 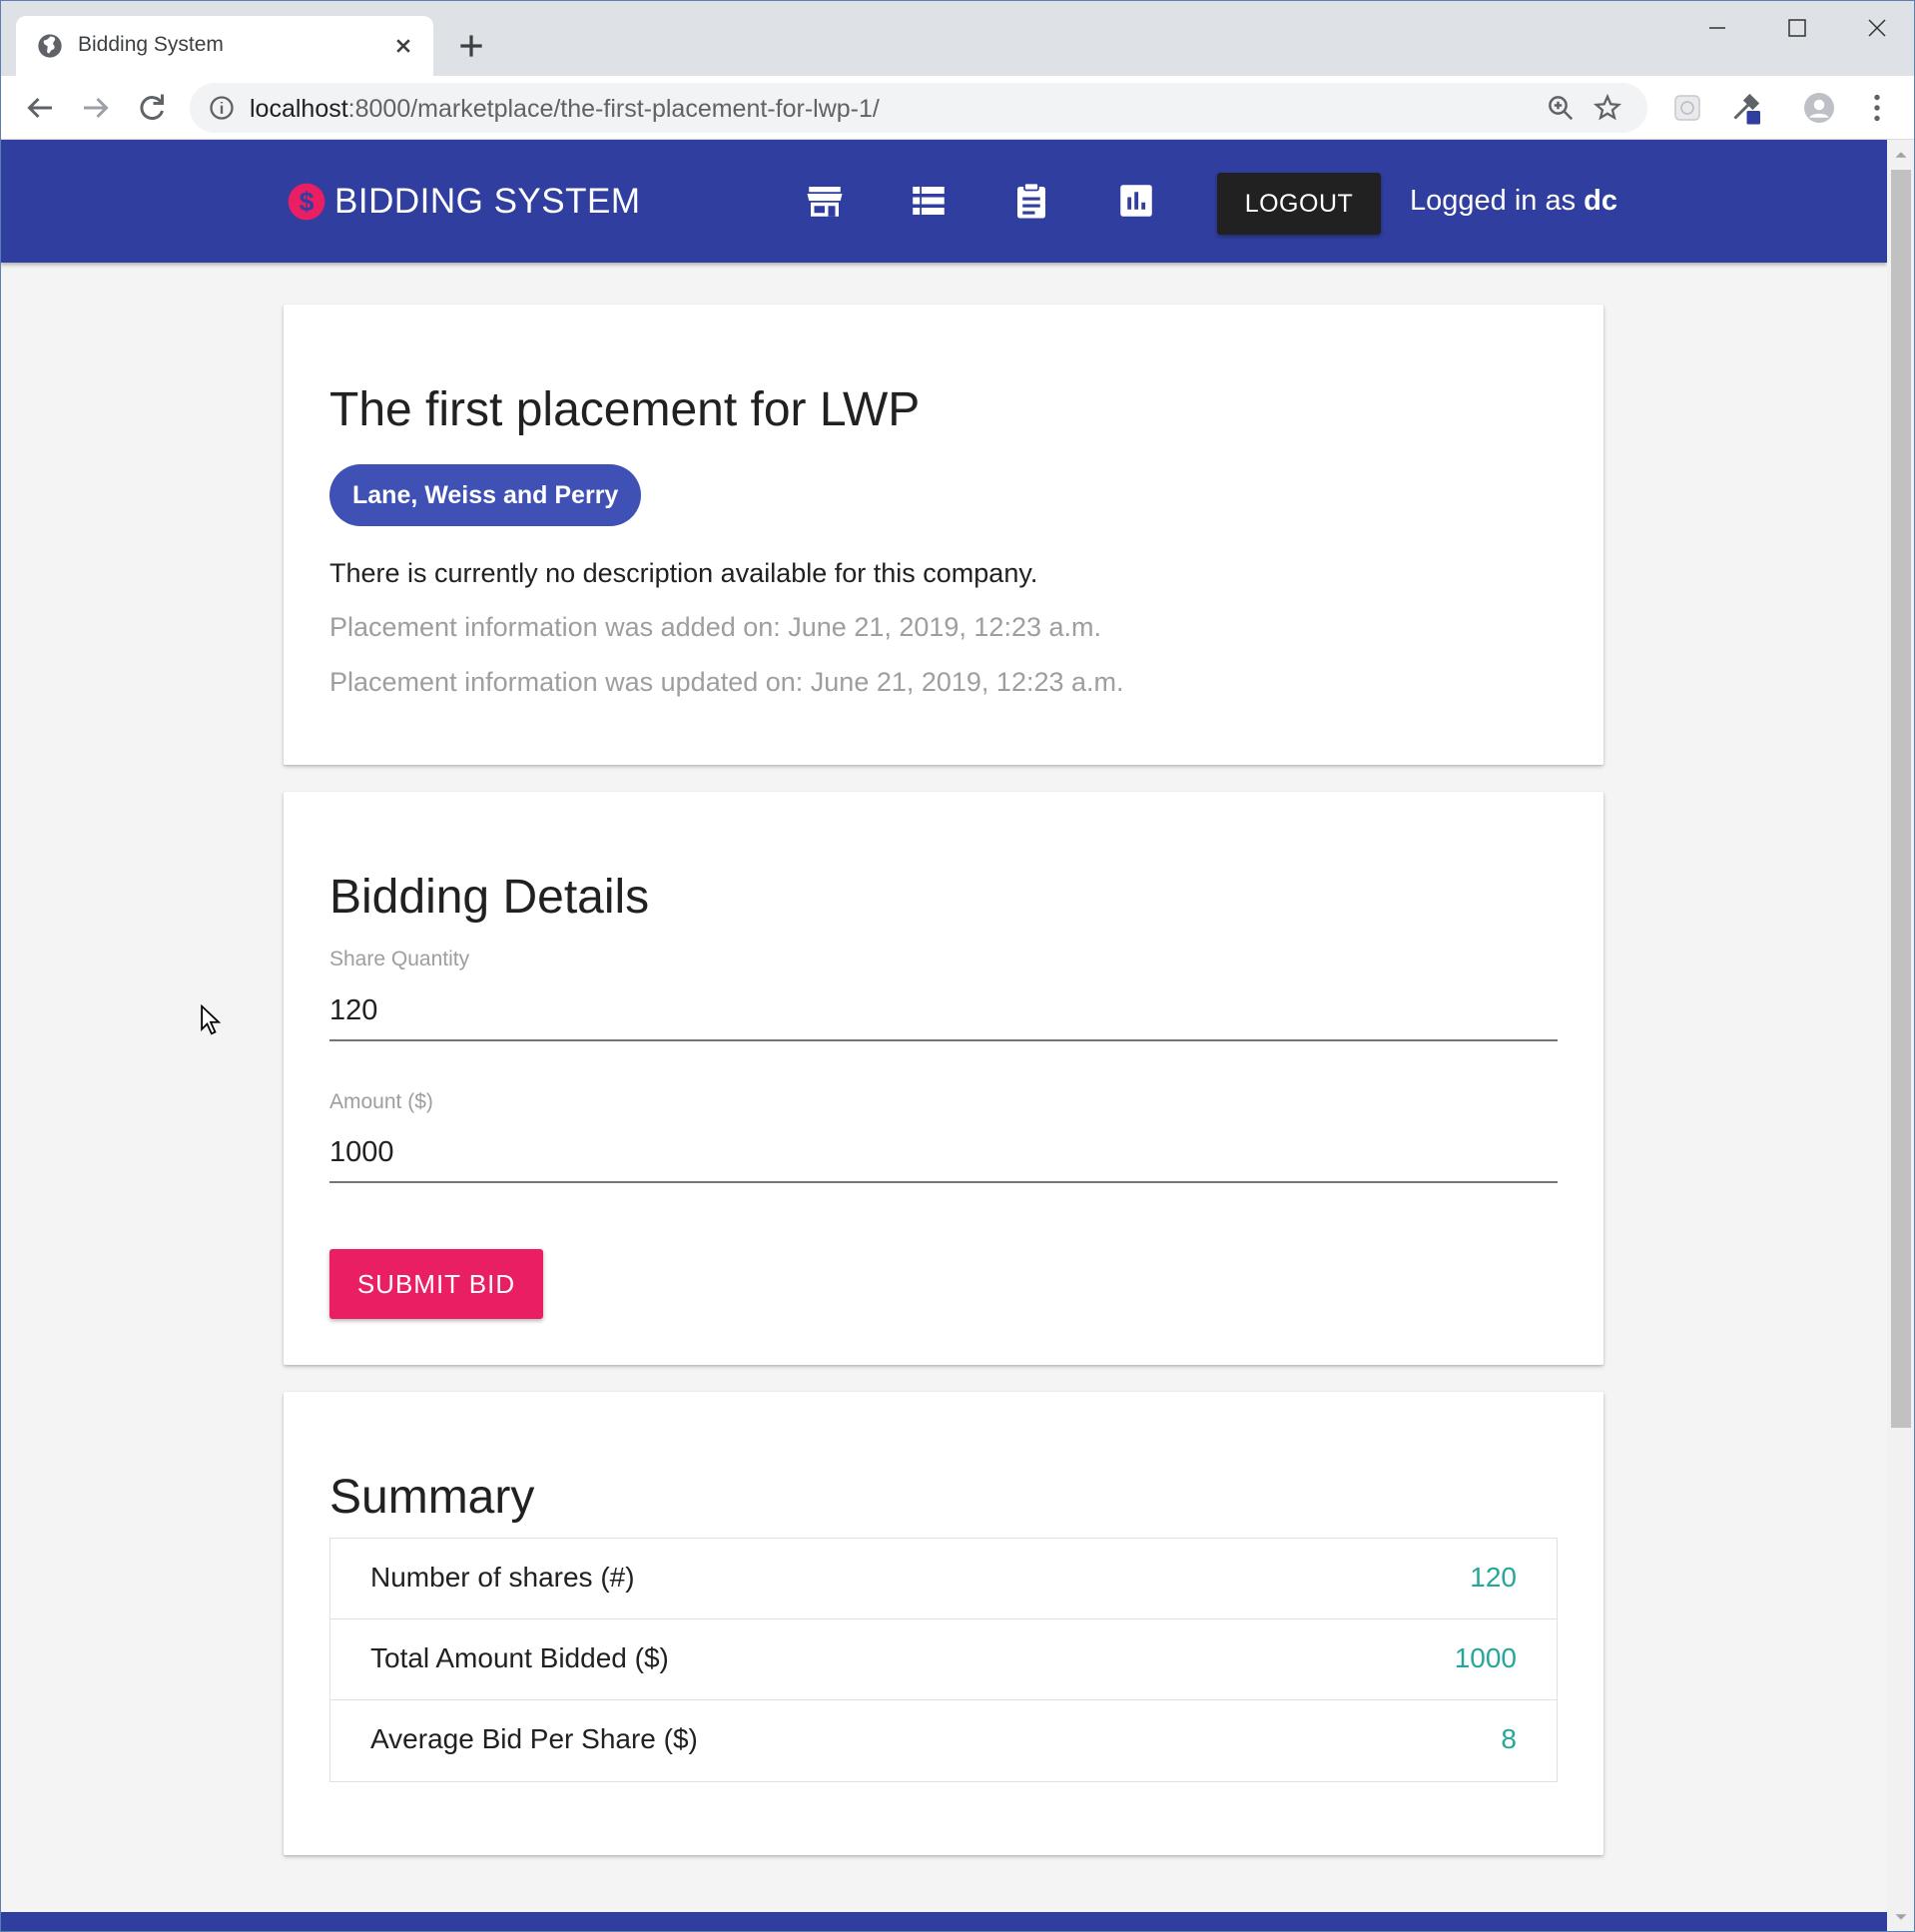 I want to click on close-icon, so click(x=403, y=46).